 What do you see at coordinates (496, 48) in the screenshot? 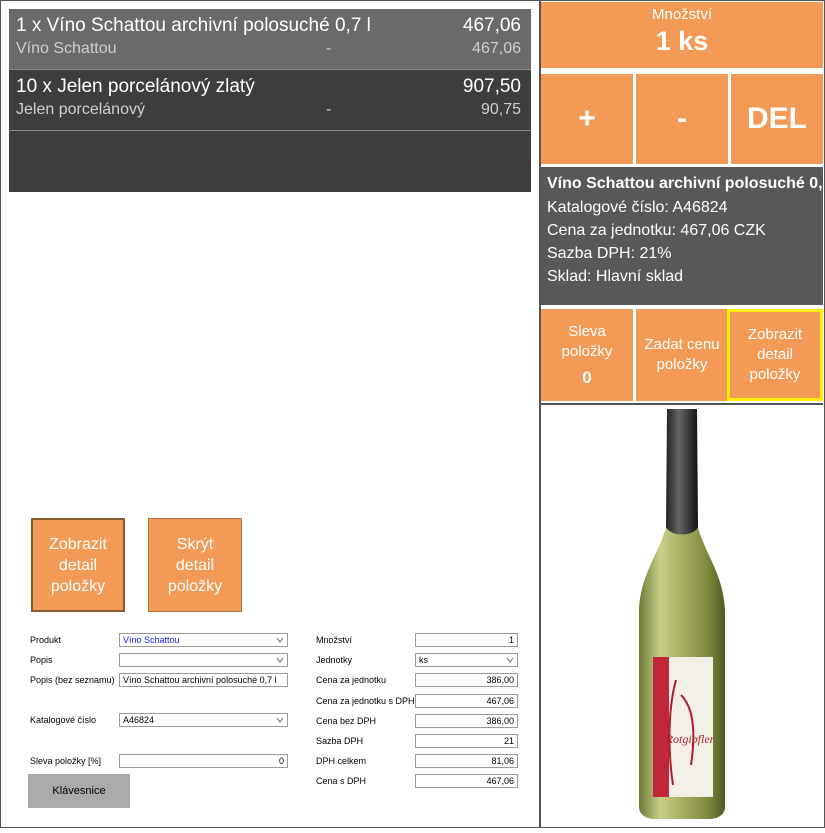
I see `order-item-unit-price: 467,06` at bounding box center [496, 48].